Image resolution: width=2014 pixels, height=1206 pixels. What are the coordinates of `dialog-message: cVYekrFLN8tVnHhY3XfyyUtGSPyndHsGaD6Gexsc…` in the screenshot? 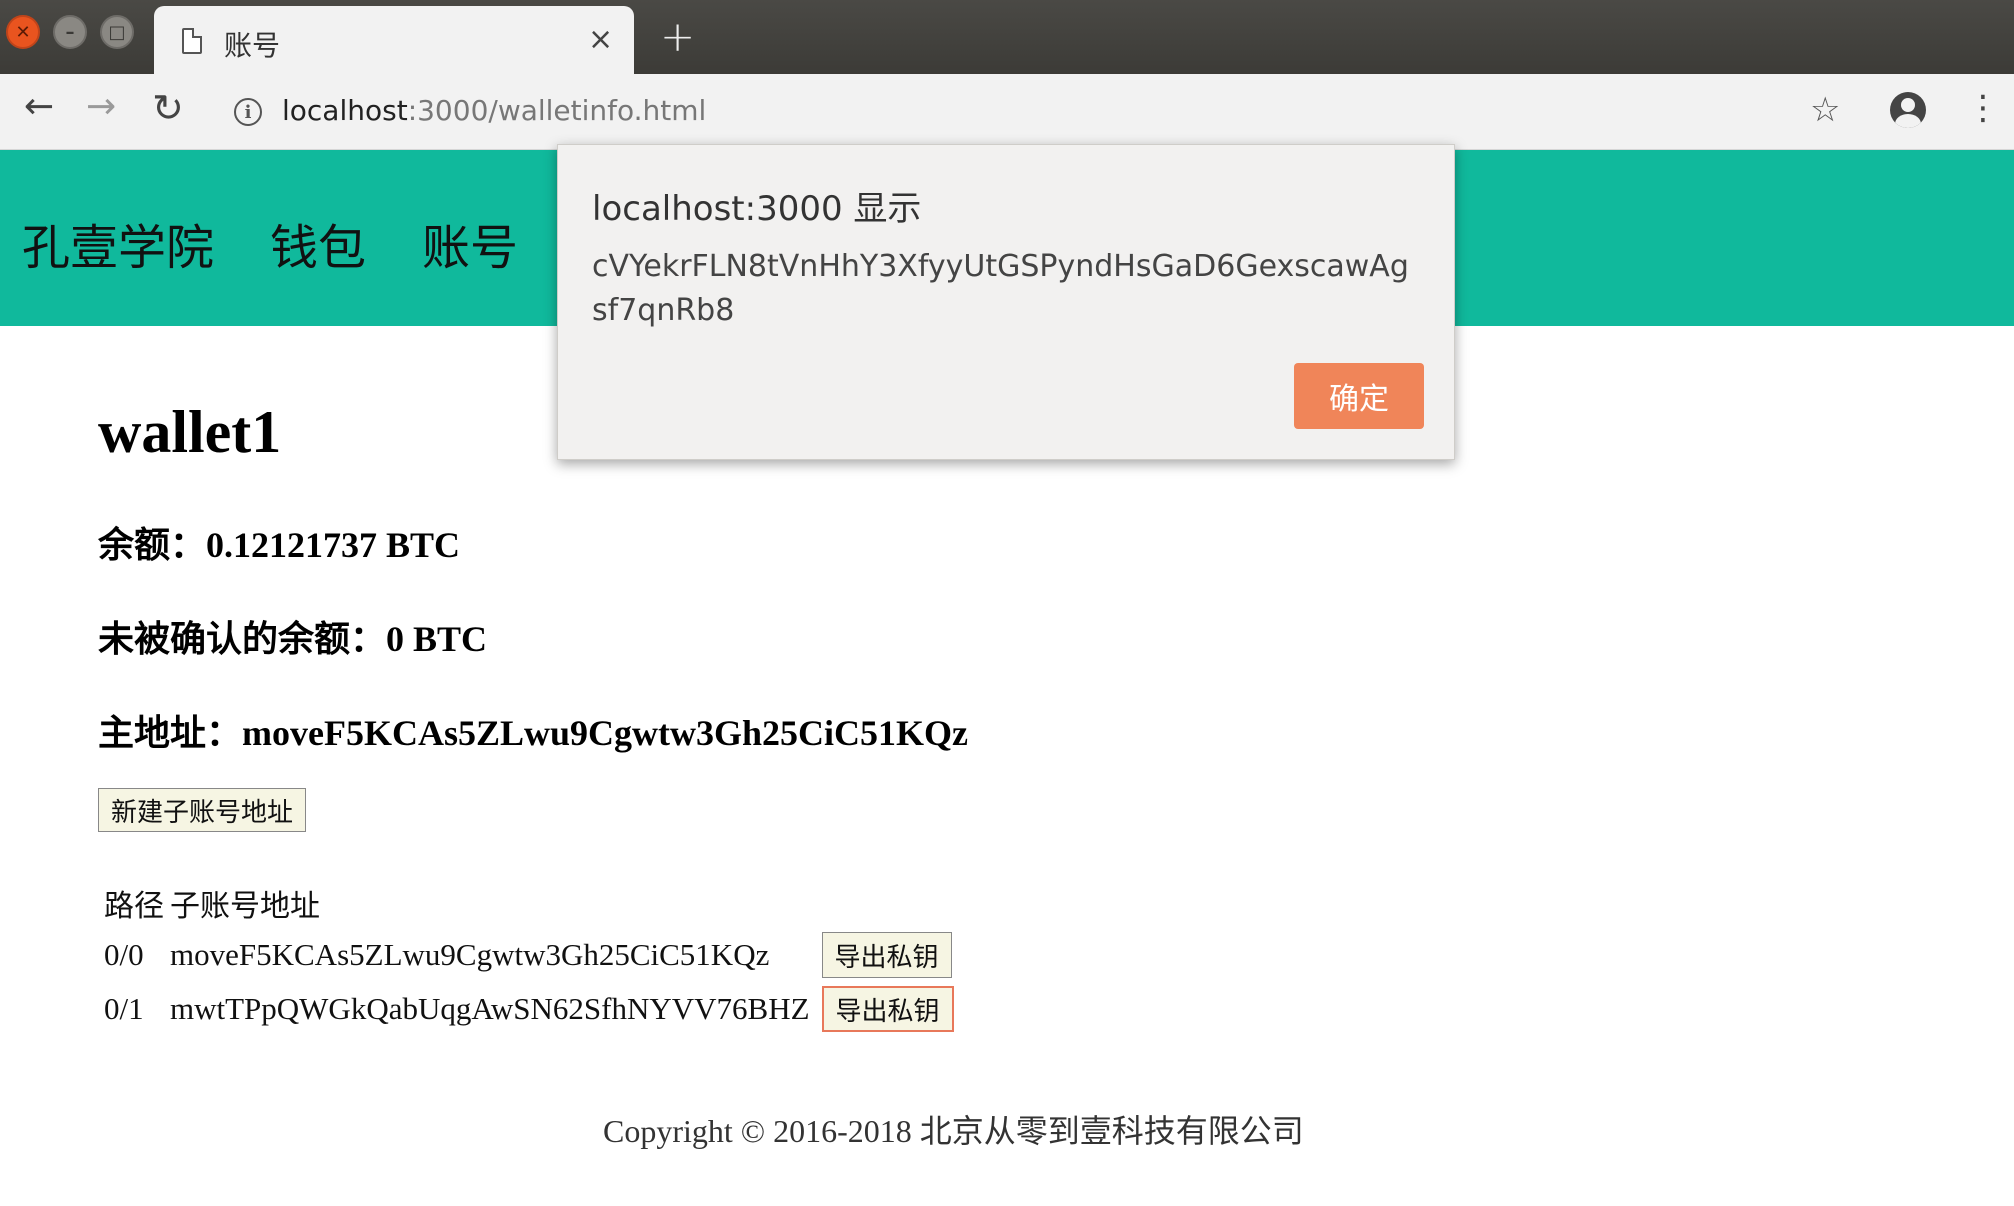 It's located at (1000, 288).